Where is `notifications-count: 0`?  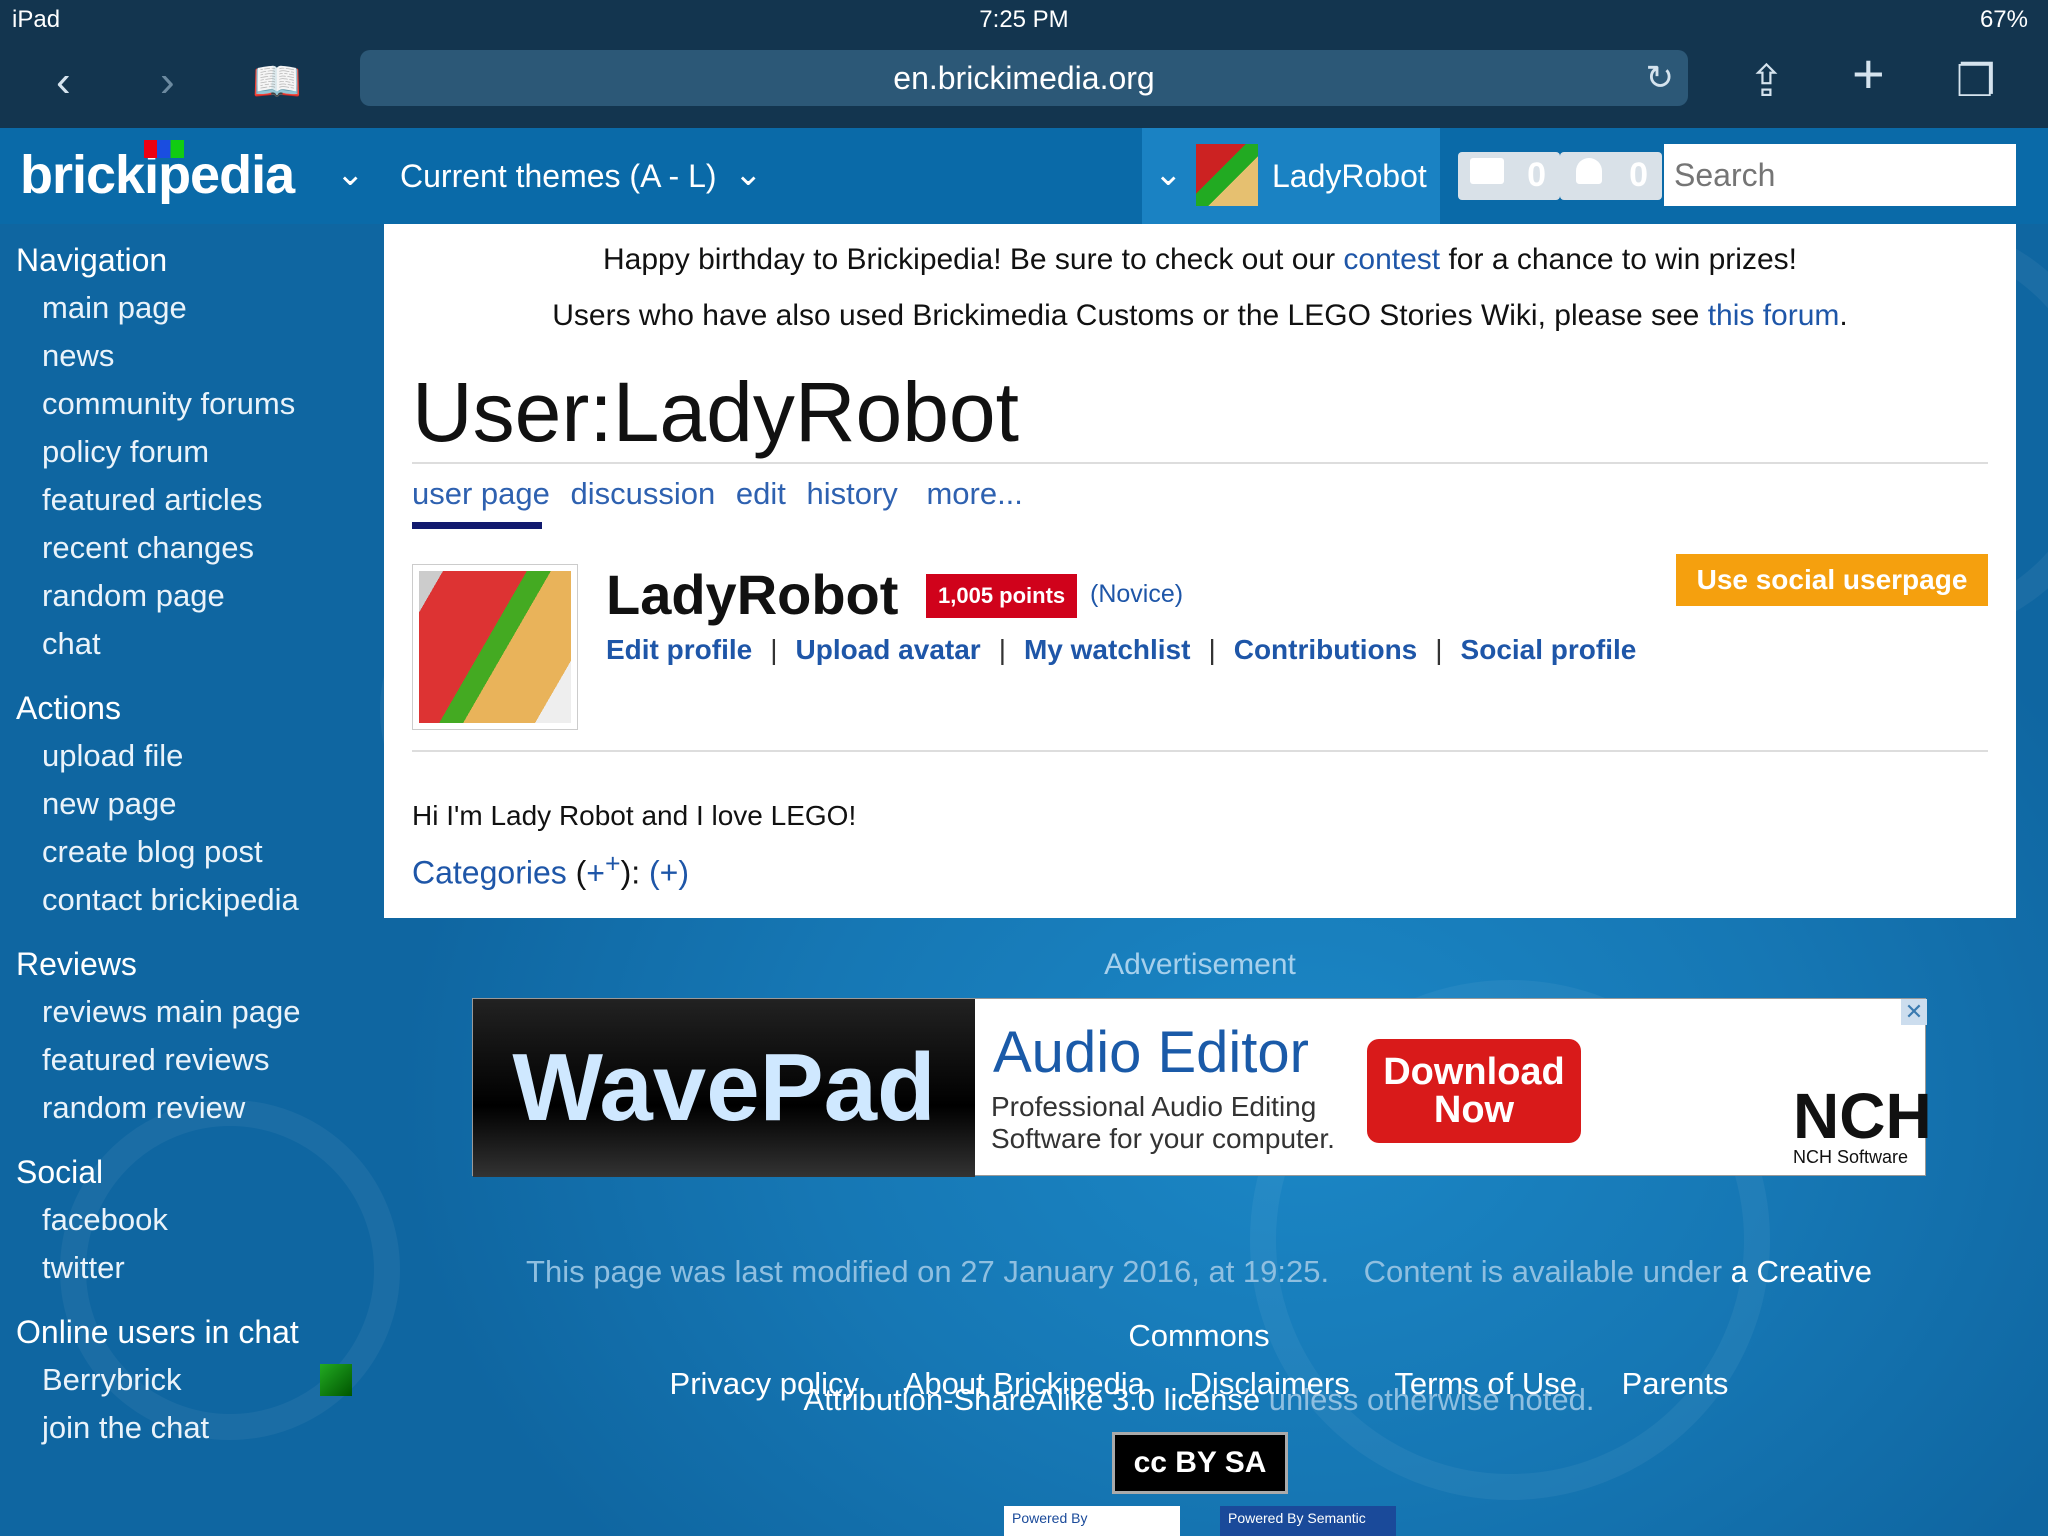
notifications-count: 0 is located at coordinates (1638, 175).